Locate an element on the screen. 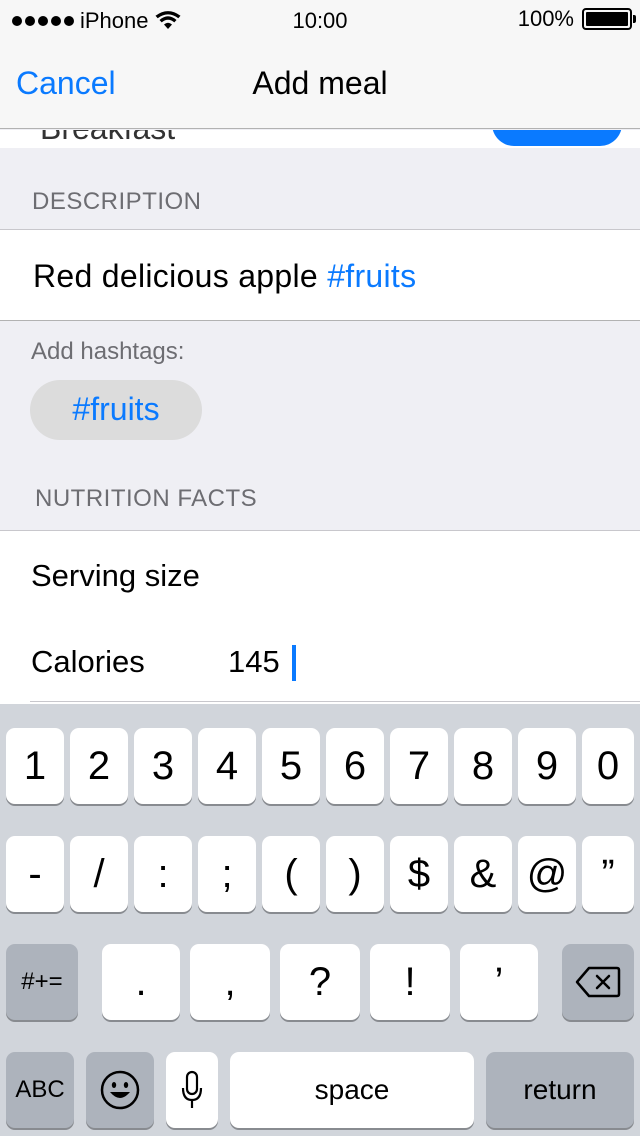  key-at: @ is located at coordinates (547, 874).